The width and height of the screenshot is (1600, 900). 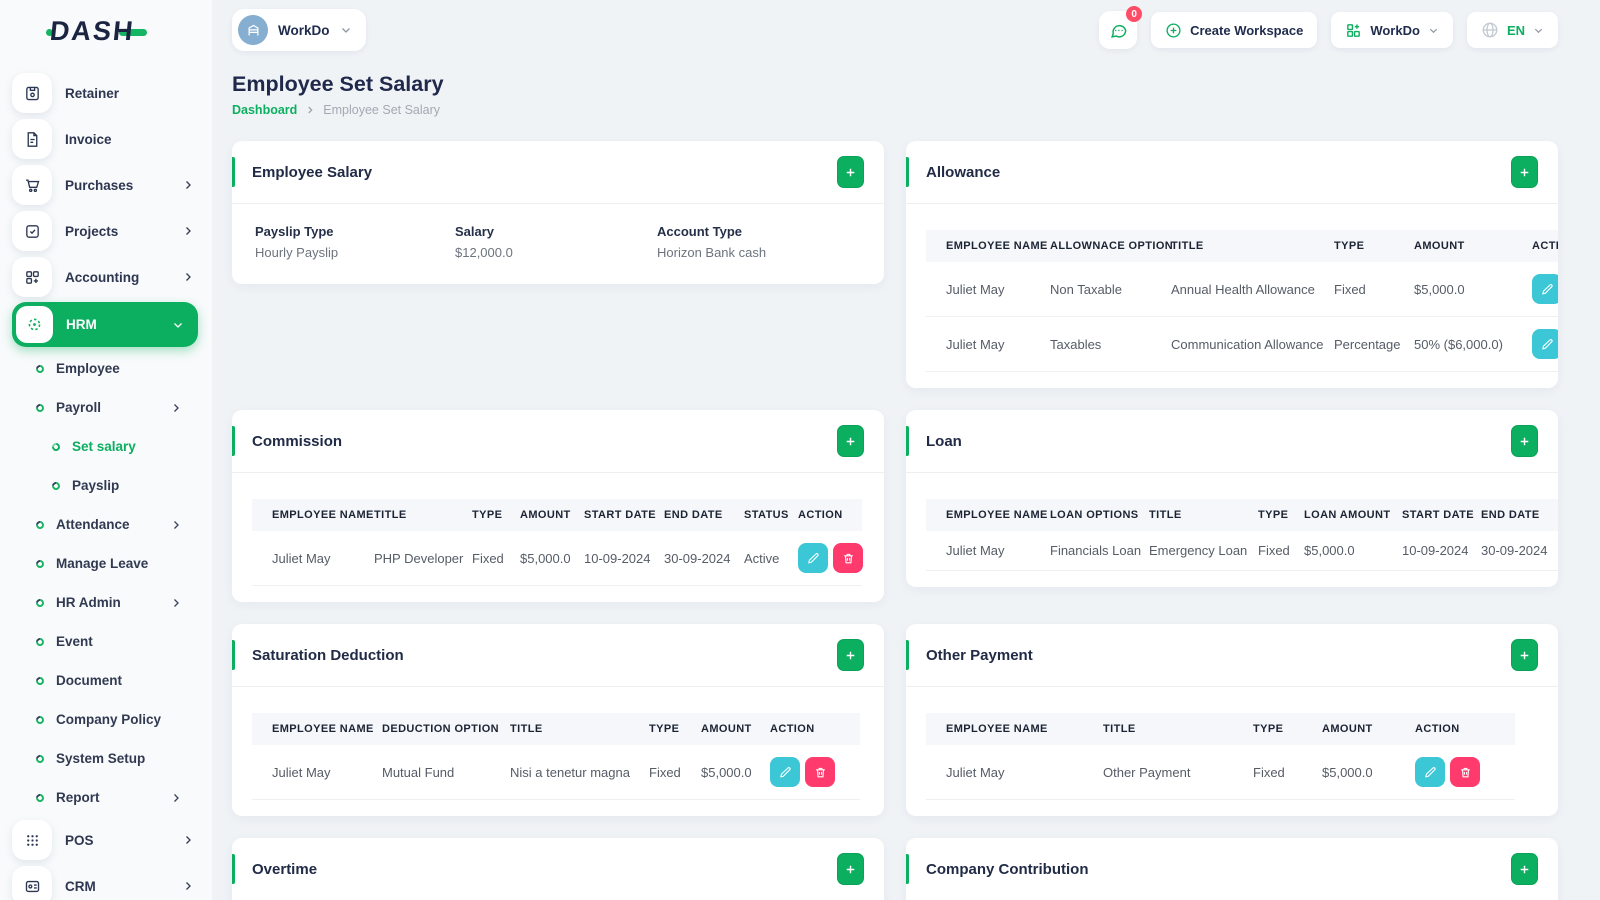 I want to click on card-title: Saturation Deduction, so click(x=328, y=655).